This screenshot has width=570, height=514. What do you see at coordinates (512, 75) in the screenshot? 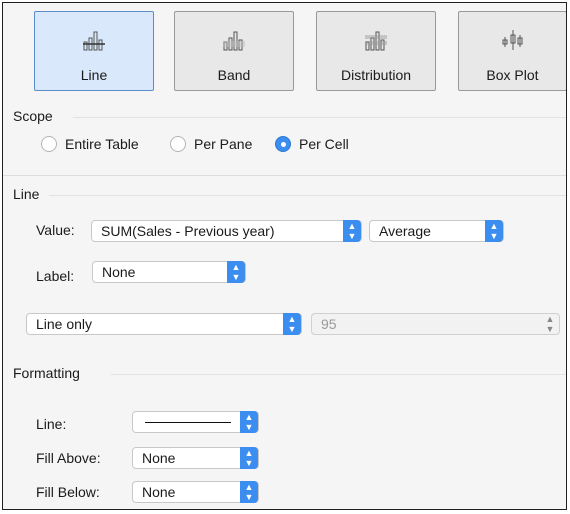
I see `tile-box-plot-label: Box Plot` at bounding box center [512, 75].